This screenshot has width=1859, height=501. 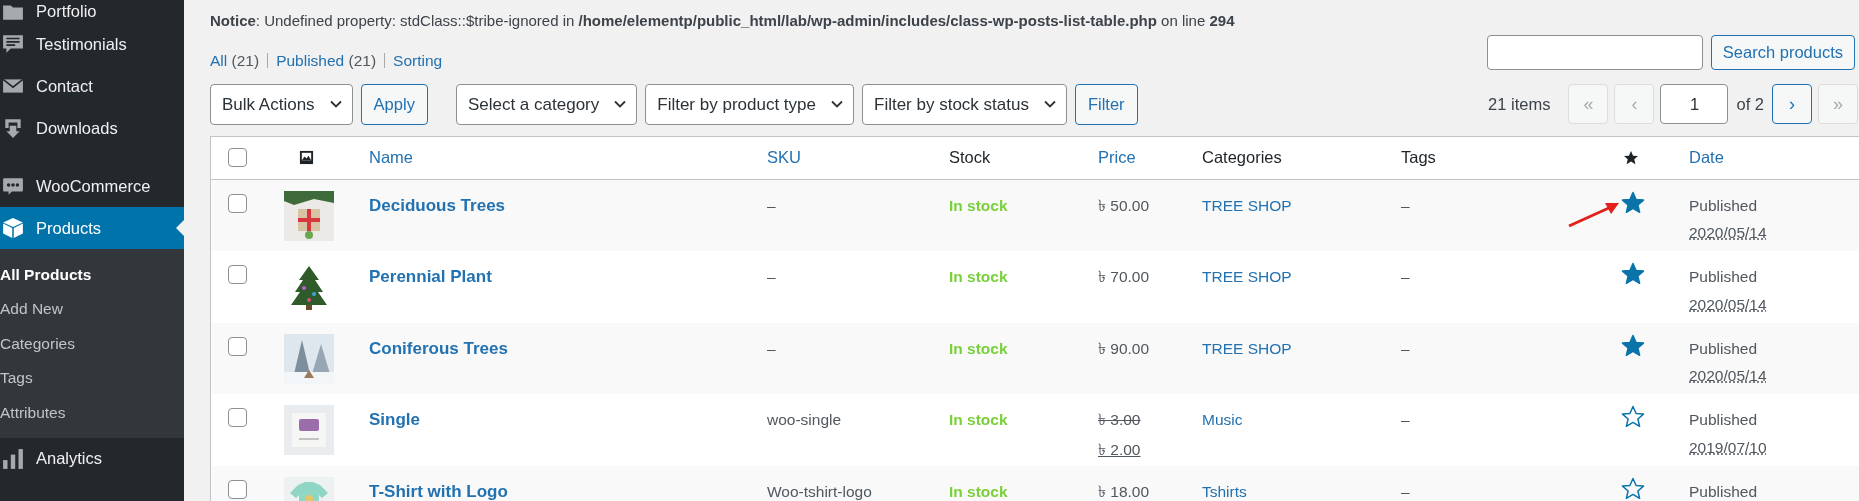 What do you see at coordinates (1124, 491) in the screenshot?
I see `price-text: ৳ 18.00` at bounding box center [1124, 491].